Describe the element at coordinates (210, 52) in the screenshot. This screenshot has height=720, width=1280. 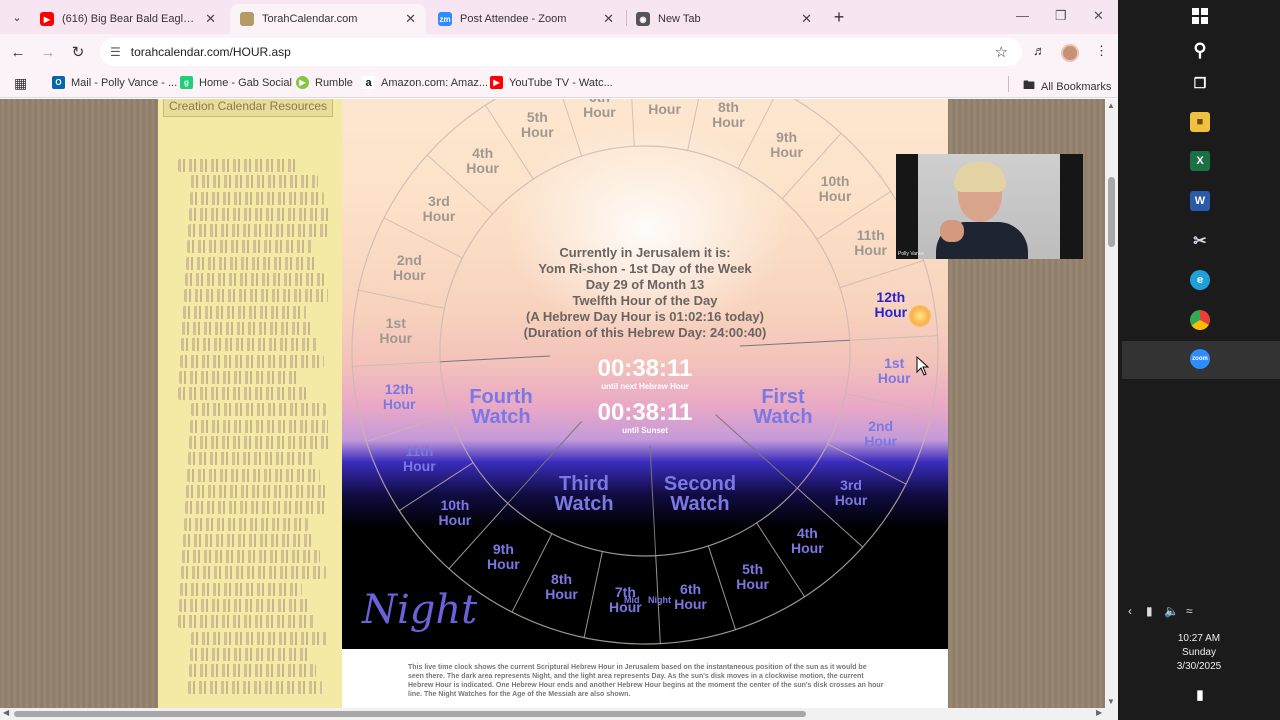
I see `url-text: torahcalendar.com/HOUR.asp` at that location.